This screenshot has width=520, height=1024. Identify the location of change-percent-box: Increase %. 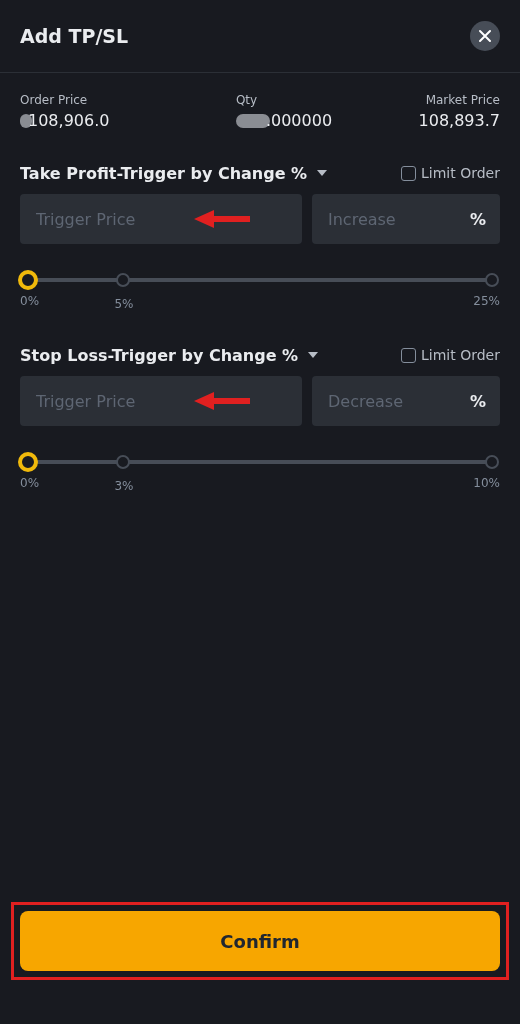
(406, 219).